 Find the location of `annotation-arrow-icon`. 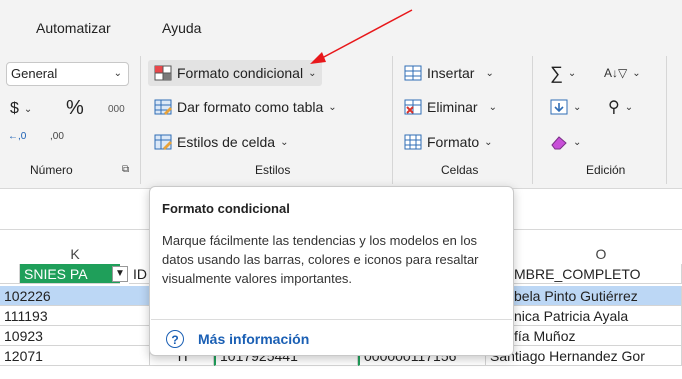

annotation-arrow-icon is located at coordinates (361, 36).